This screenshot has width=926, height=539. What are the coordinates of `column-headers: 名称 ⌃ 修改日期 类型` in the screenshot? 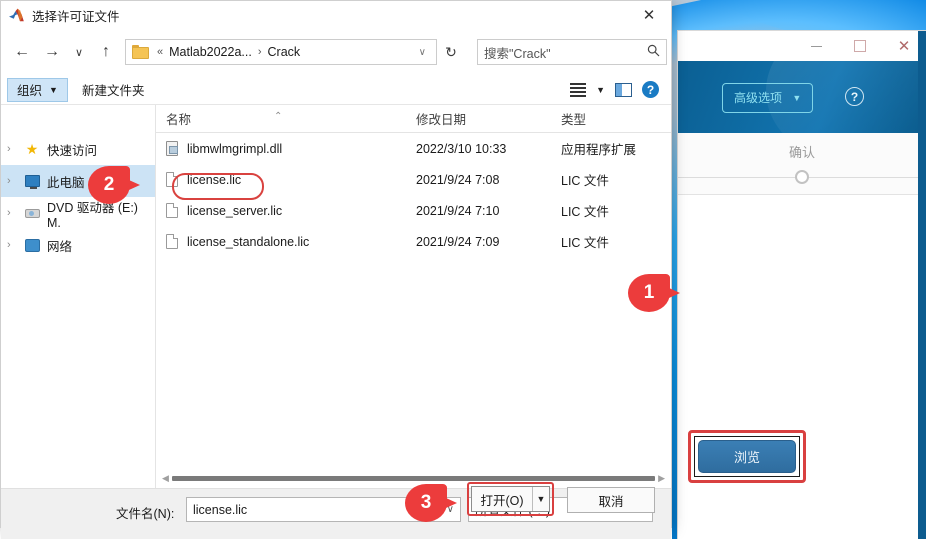 It's located at (413, 119).